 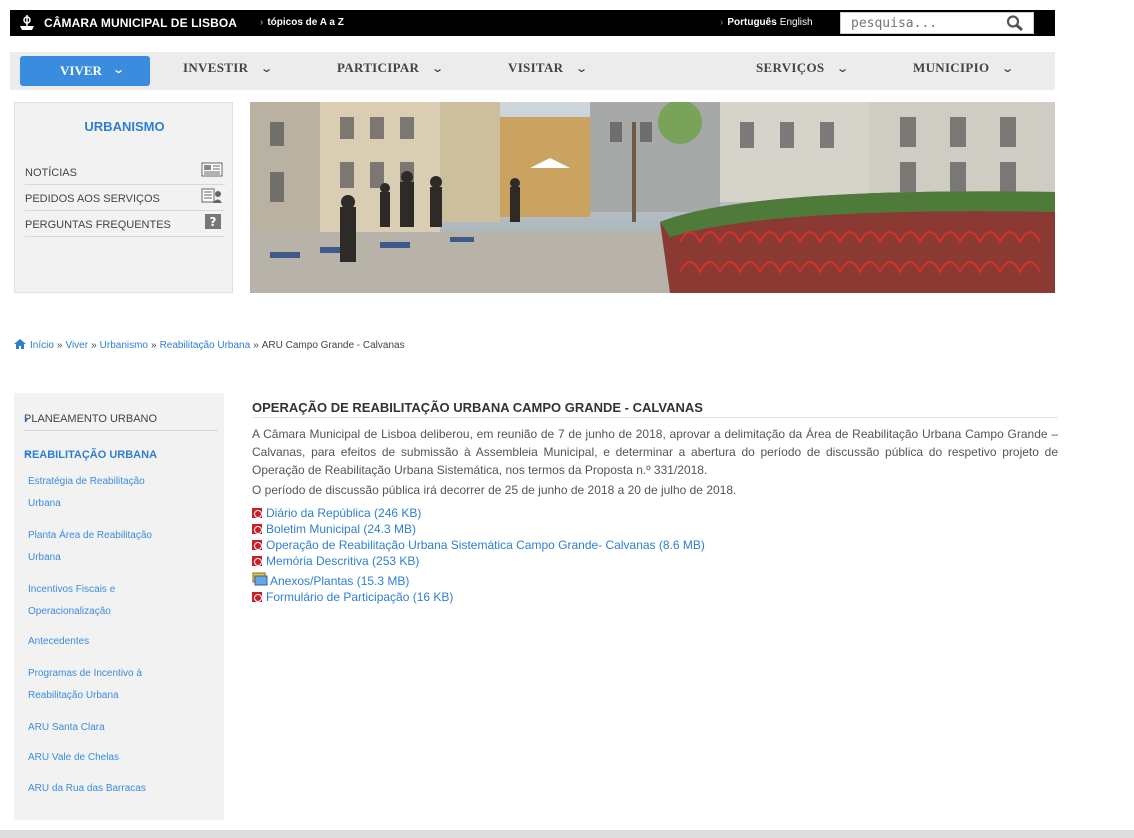 What do you see at coordinates (333, 345) in the screenshot?
I see `breadcrumb-current: ARU Campo Grande - Calvanas` at bounding box center [333, 345].